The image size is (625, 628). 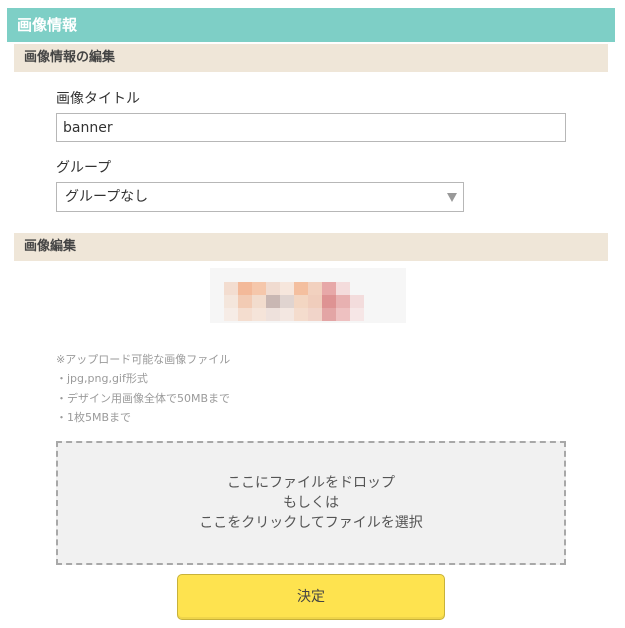 What do you see at coordinates (311, 58) in the screenshot?
I see `section-edit-info: 画像情報の編集` at bounding box center [311, 58].